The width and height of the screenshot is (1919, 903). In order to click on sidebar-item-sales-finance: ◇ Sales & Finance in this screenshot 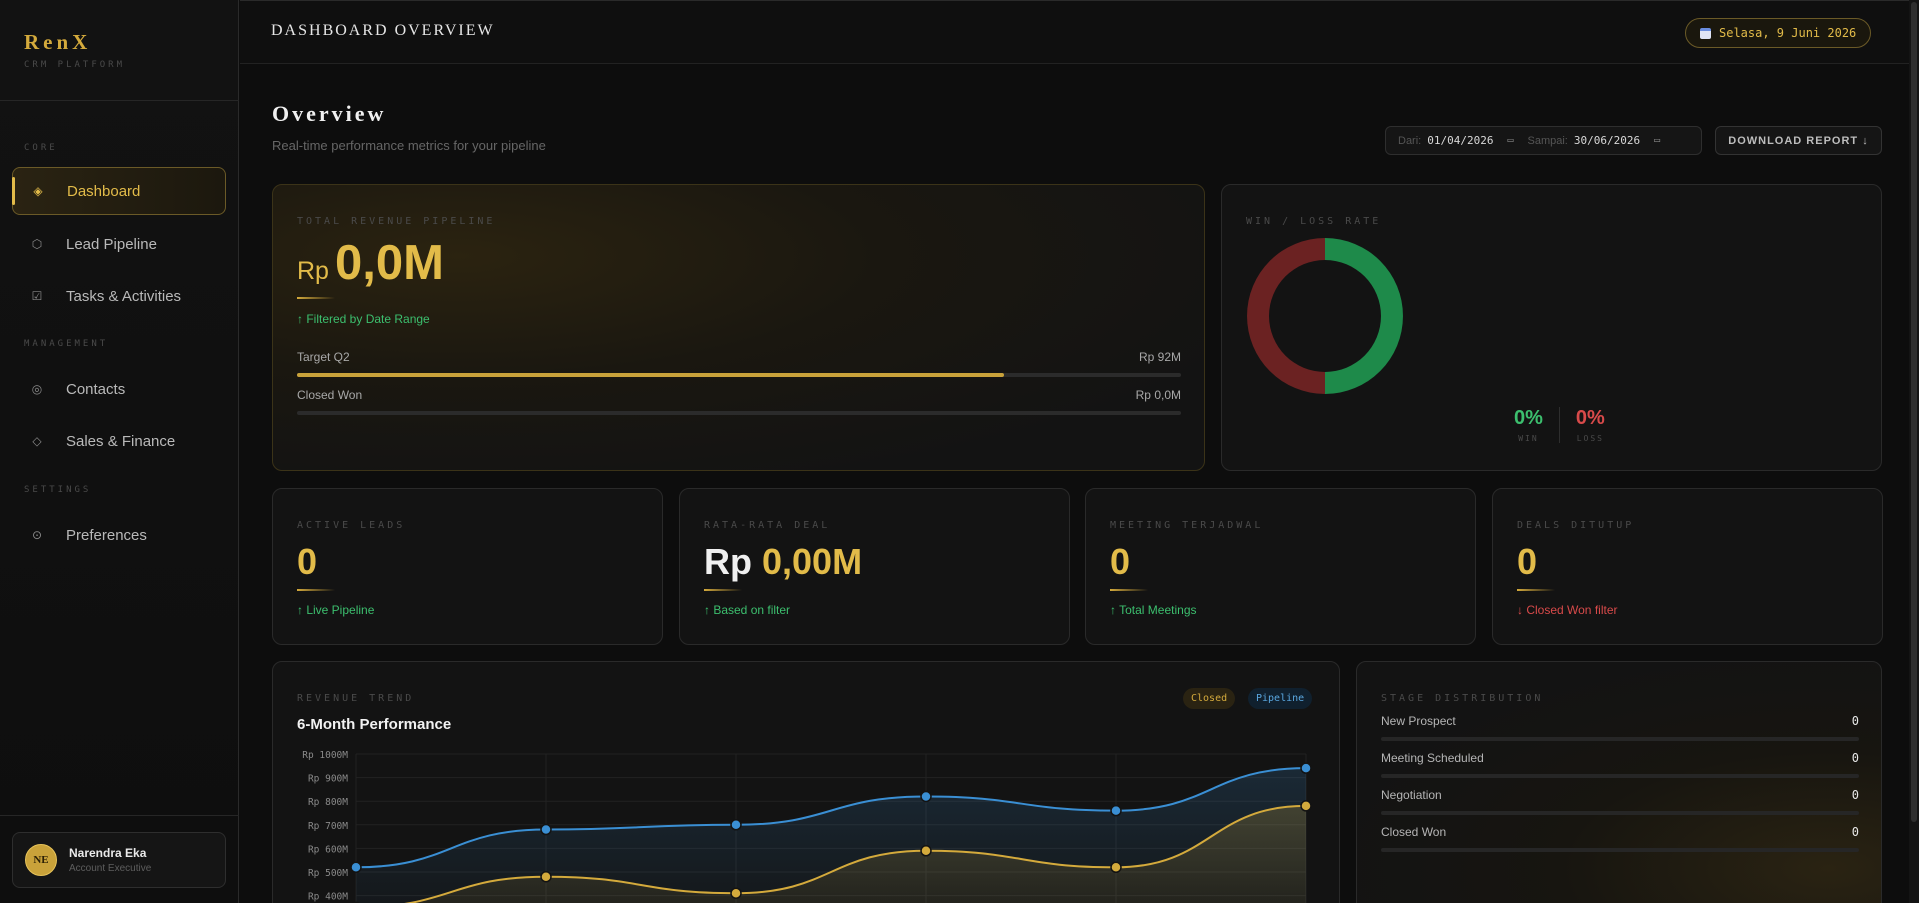, I will do `click(119, 441)`.